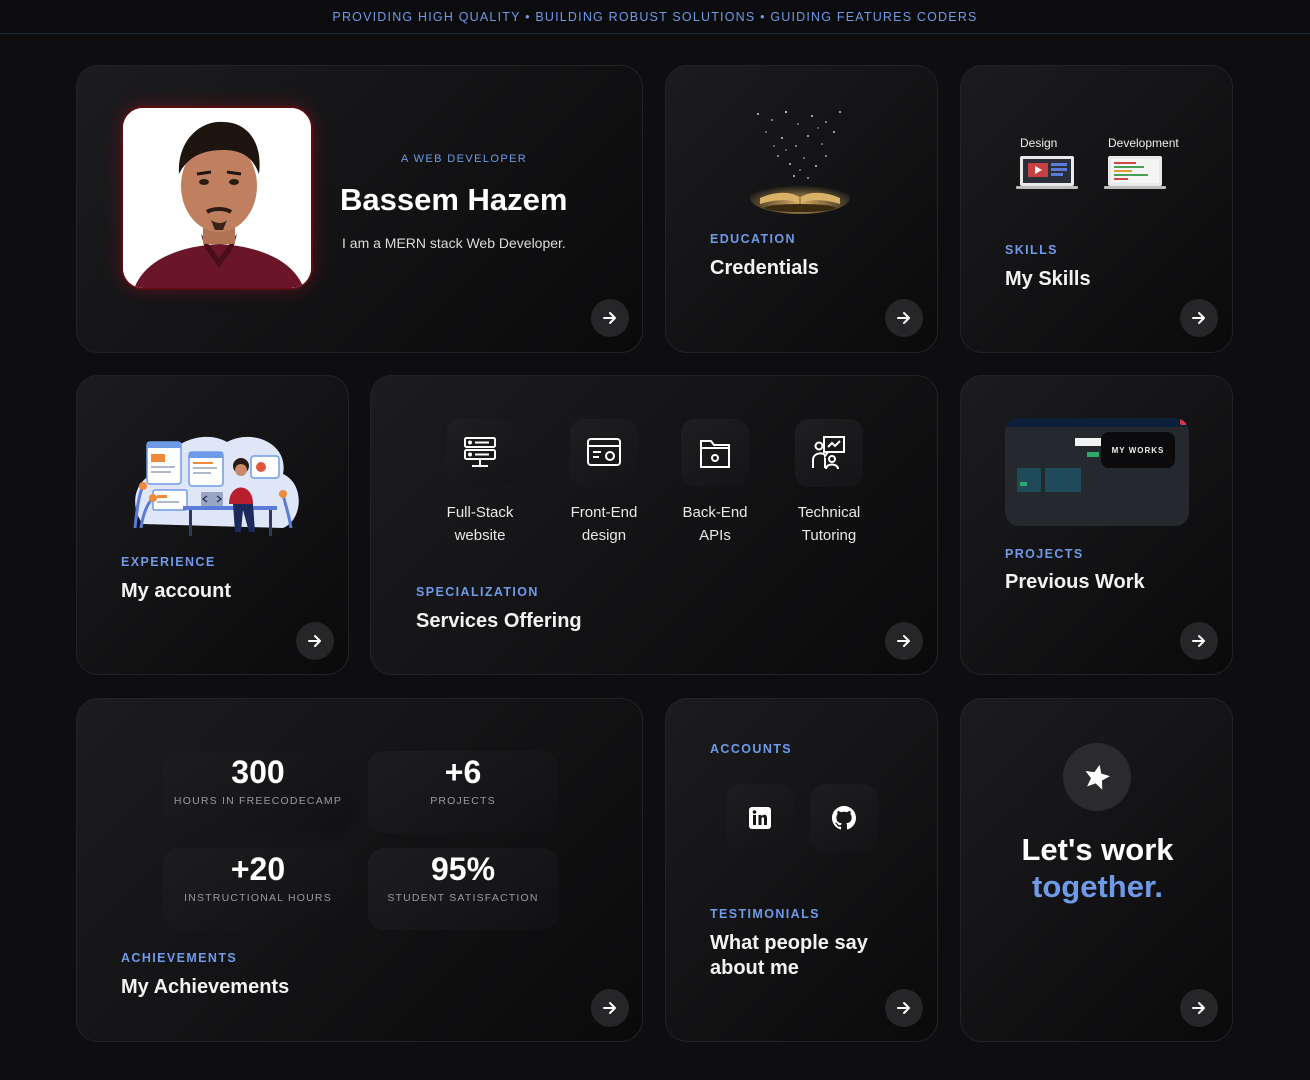 This screenshot has width=1310, height=1080. What do you see at coordinates (828, 453) in the screenshot?
I see `teacher-board-icon` at bounding box center [828, 453].